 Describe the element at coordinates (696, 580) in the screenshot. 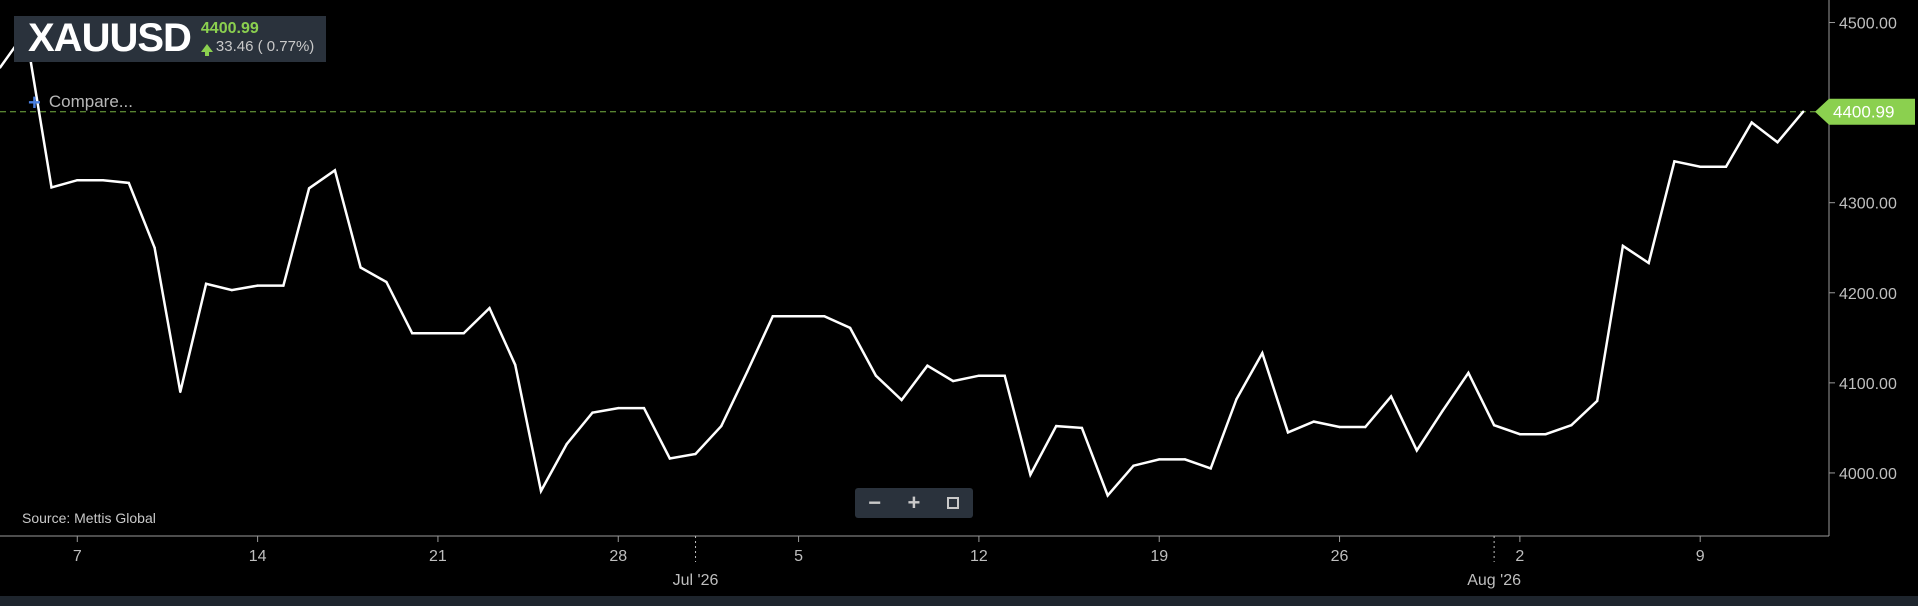

I see `month-label: Jul '26` at that location.